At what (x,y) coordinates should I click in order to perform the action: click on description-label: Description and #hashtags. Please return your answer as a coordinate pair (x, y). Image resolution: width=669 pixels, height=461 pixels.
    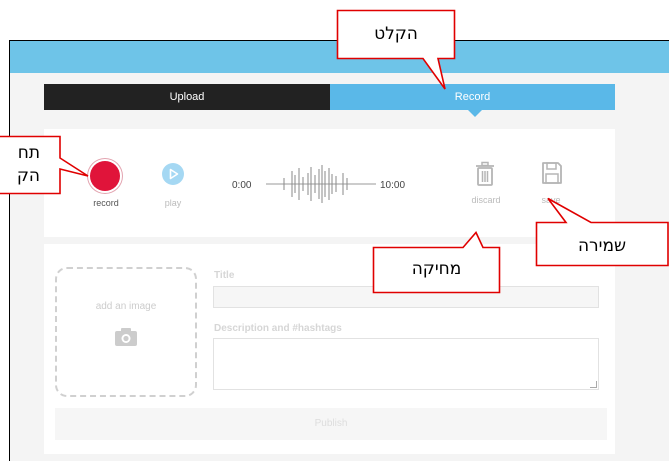
    Looking at the image, I should click on (278, 328).